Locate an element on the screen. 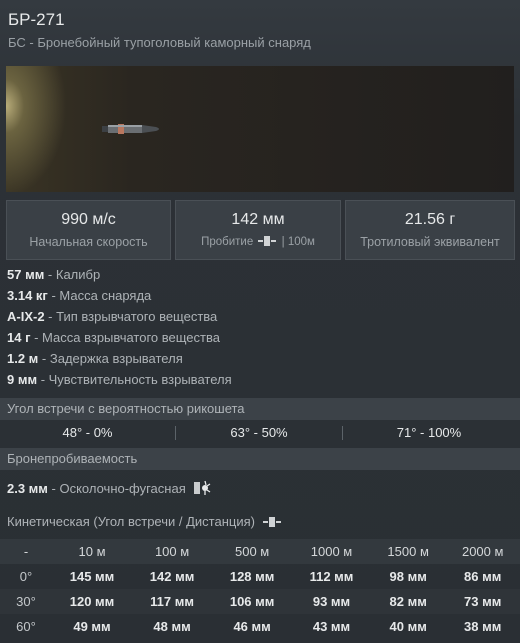  tnt-equivalent-label: Тротиловый эквивалент is located at coordinates (430, 242).